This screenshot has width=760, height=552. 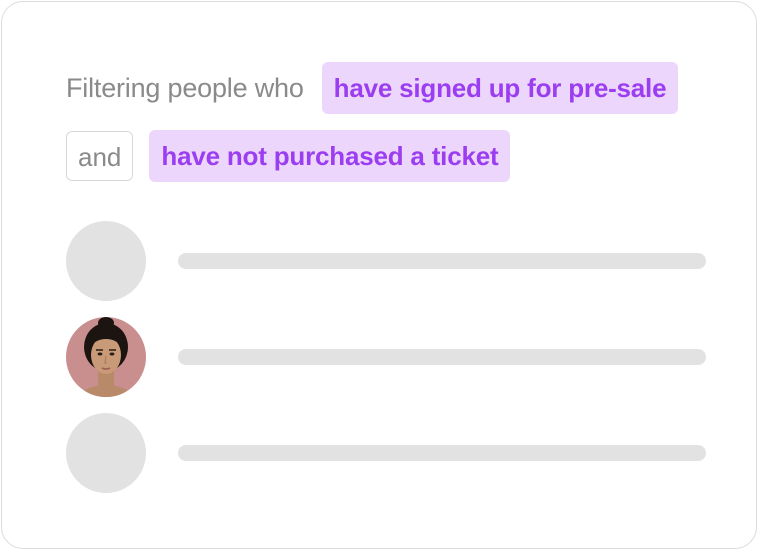 I want to click on person-portrait-icon, so click(x=106, y=357).